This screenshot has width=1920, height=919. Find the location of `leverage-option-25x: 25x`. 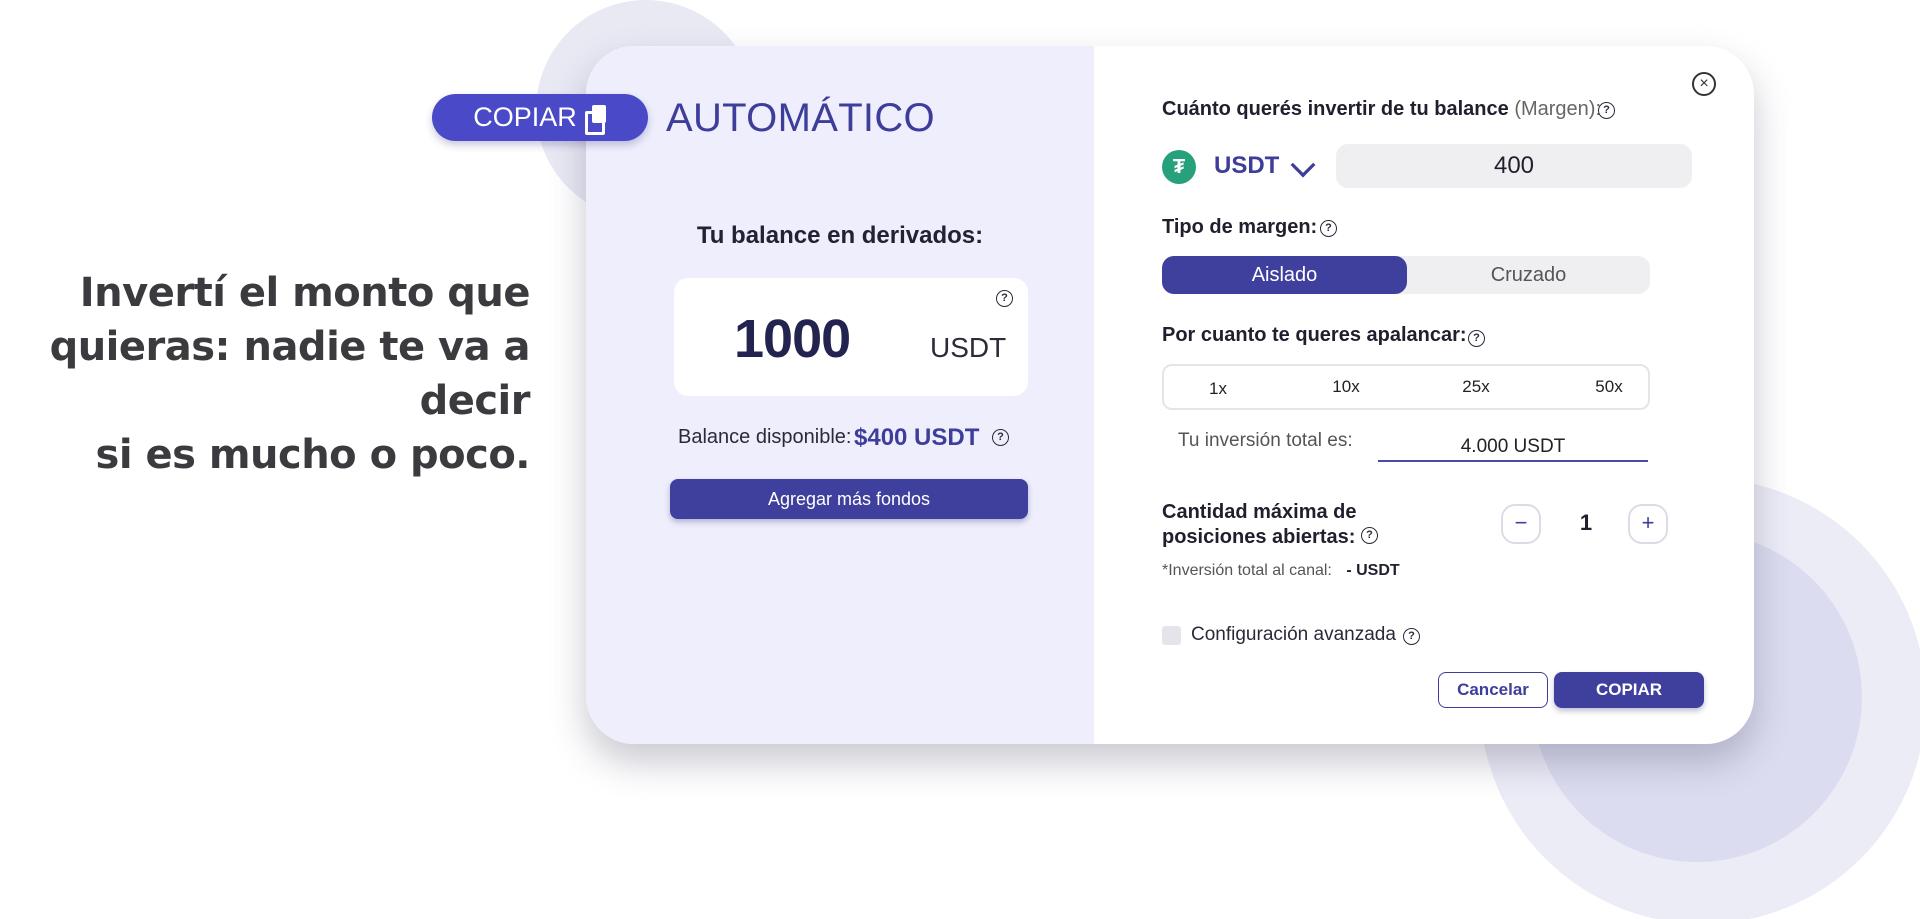

leverage-option-25x: 25x is located at coordinates (1476, 387).